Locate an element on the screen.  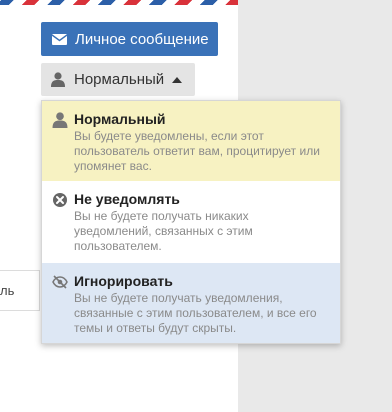
airmail-border is located at coordinates (119, 2).